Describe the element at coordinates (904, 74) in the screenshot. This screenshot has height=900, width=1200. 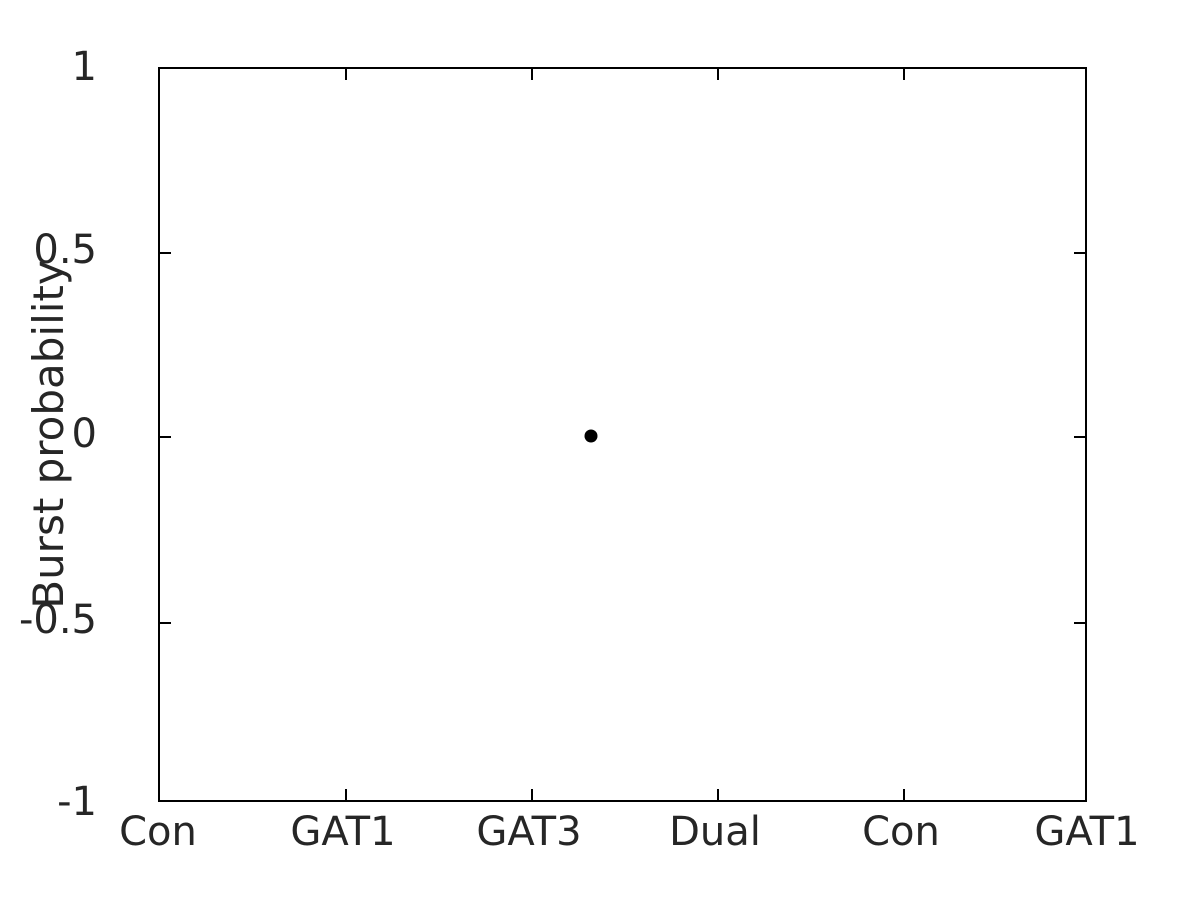
I see `x-tick-mark-con-2-top` at that location.